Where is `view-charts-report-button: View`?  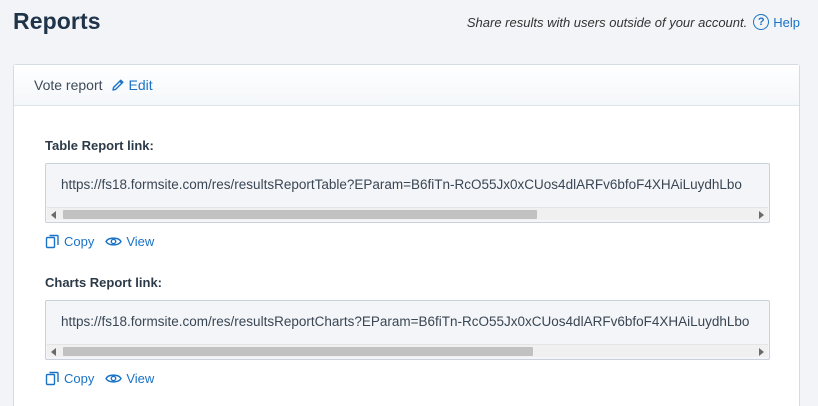 view-charts-report-button: View is located at coordinates (129, 378).